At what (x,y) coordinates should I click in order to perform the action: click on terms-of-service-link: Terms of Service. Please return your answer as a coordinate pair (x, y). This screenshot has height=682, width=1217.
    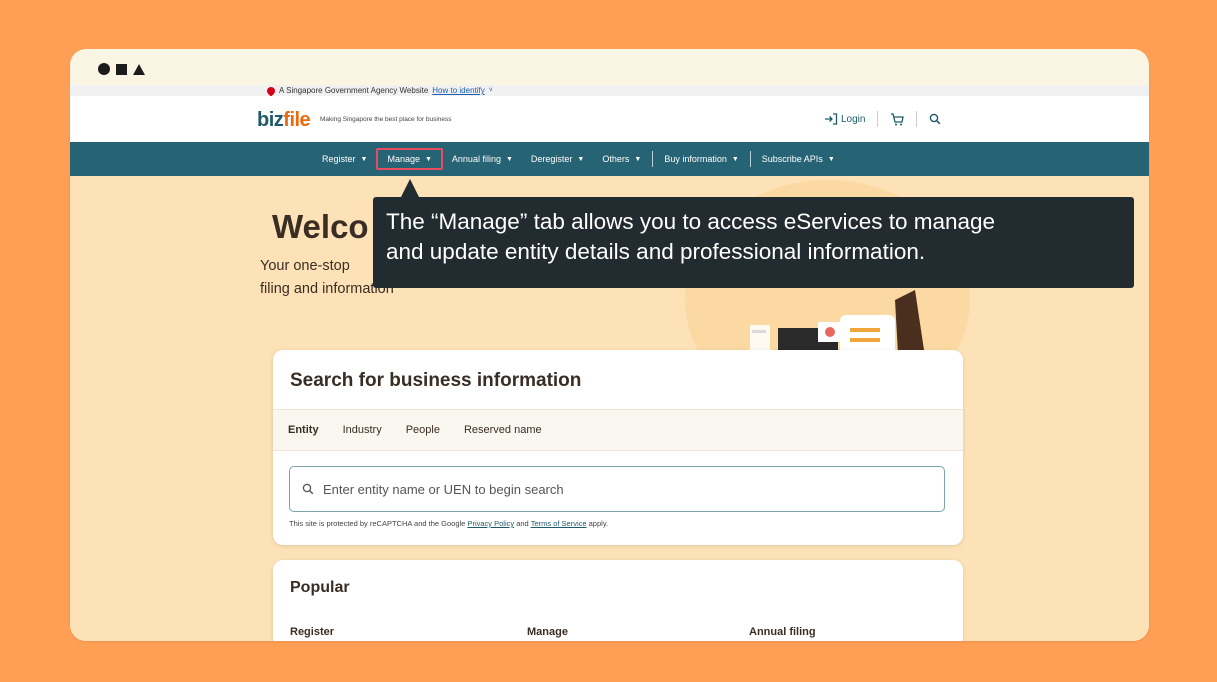
    Looking at the image, I should click on (559, 523).